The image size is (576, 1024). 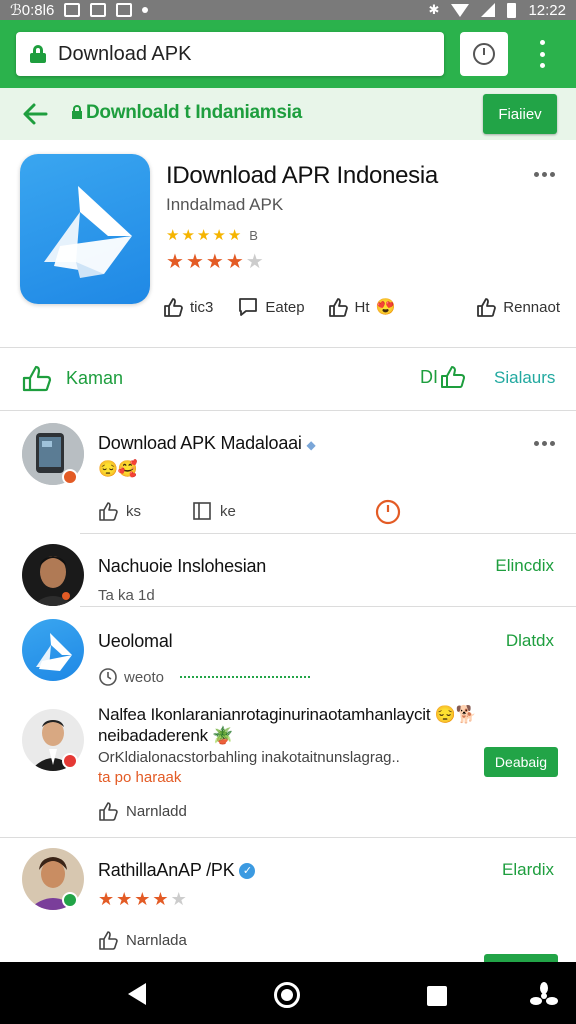 I want to click on bookmark-icon, so click(x=202, y=511).